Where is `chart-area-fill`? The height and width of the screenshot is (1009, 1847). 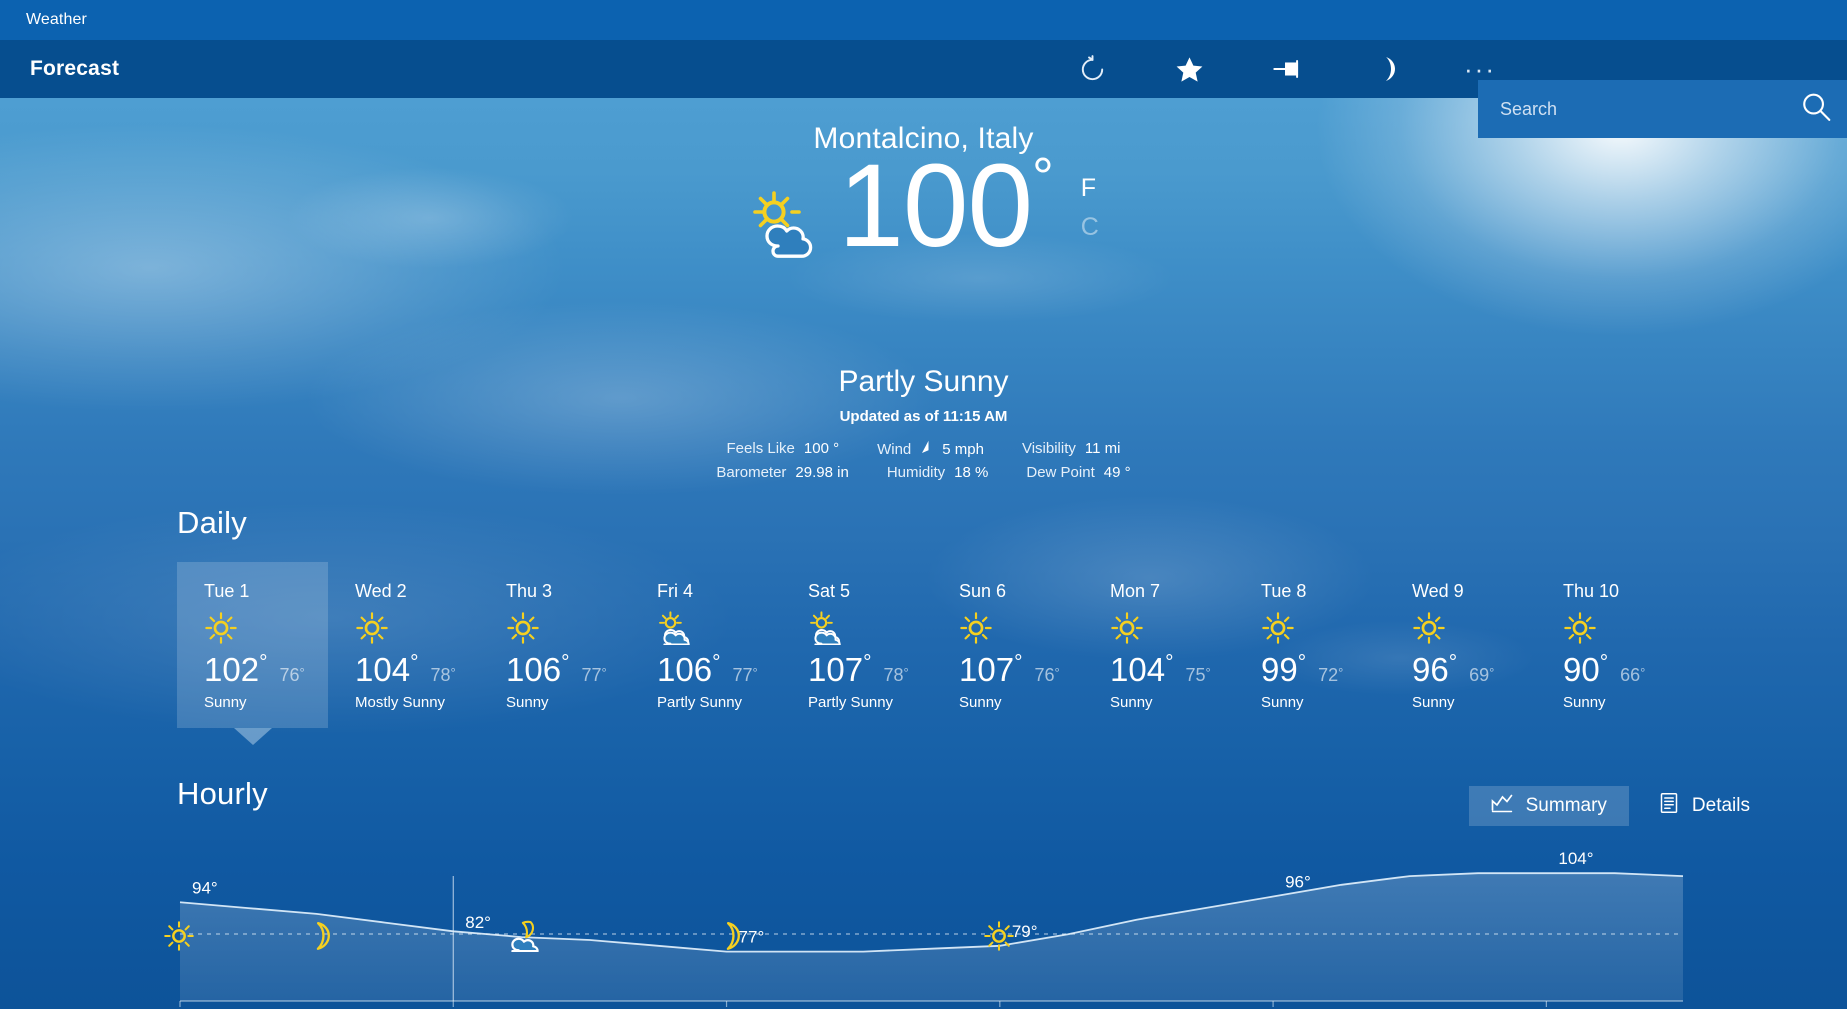 chart-area-fill is located at coordinates (931, 937).